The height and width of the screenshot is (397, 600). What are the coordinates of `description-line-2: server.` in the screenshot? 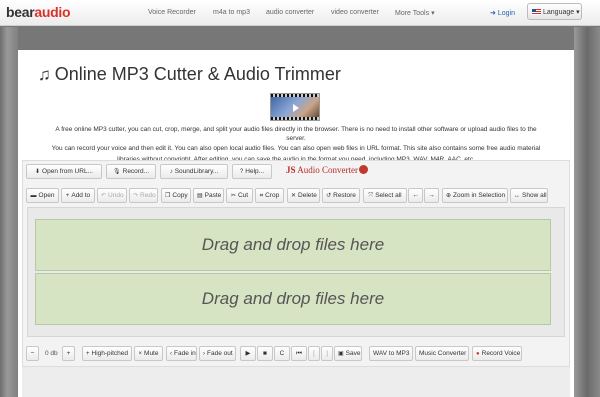 It's located at (296, 138).